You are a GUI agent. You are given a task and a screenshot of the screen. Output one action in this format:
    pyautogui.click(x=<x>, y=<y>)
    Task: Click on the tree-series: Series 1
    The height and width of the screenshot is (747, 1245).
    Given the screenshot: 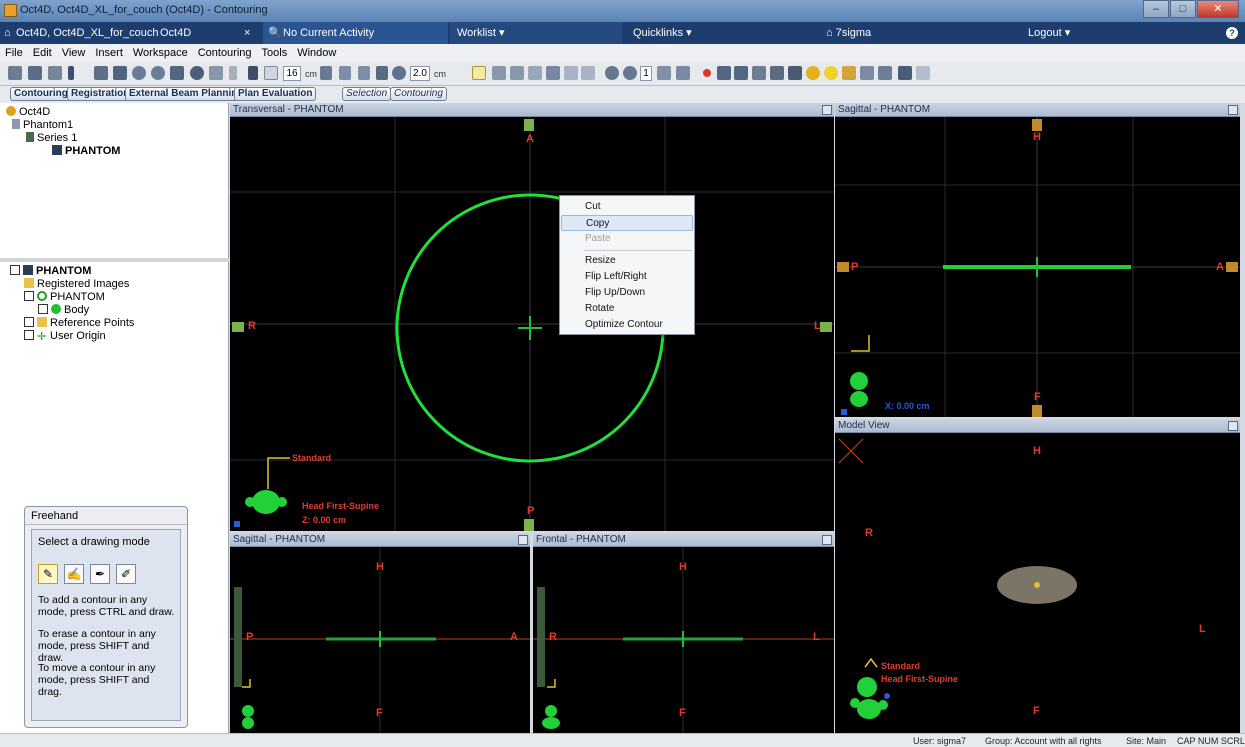 What is the action you would take?
    pyautogui.click(x=51, y=138)
    